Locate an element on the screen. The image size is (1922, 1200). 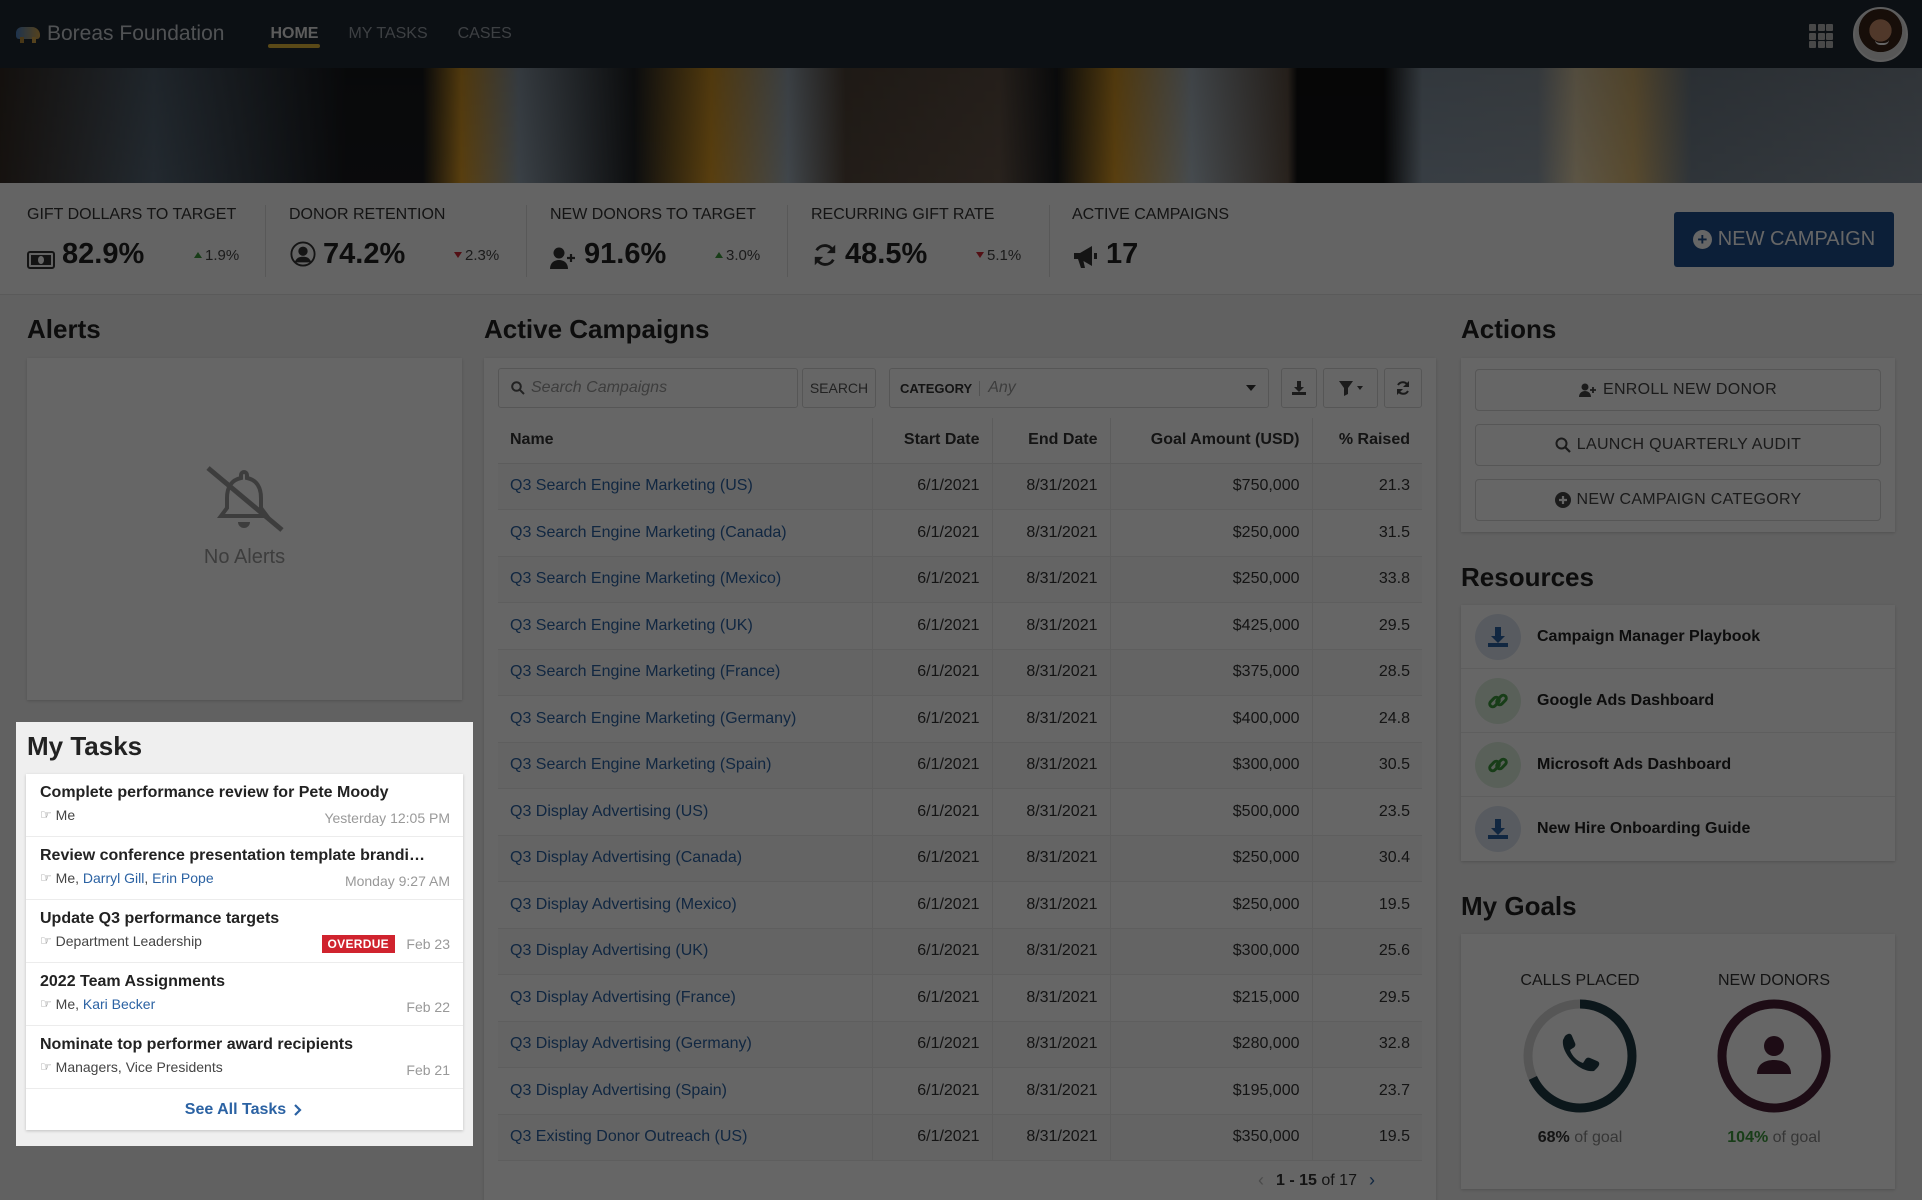
assignee-link: Darryl Gill is located at coordinates (113, 878).